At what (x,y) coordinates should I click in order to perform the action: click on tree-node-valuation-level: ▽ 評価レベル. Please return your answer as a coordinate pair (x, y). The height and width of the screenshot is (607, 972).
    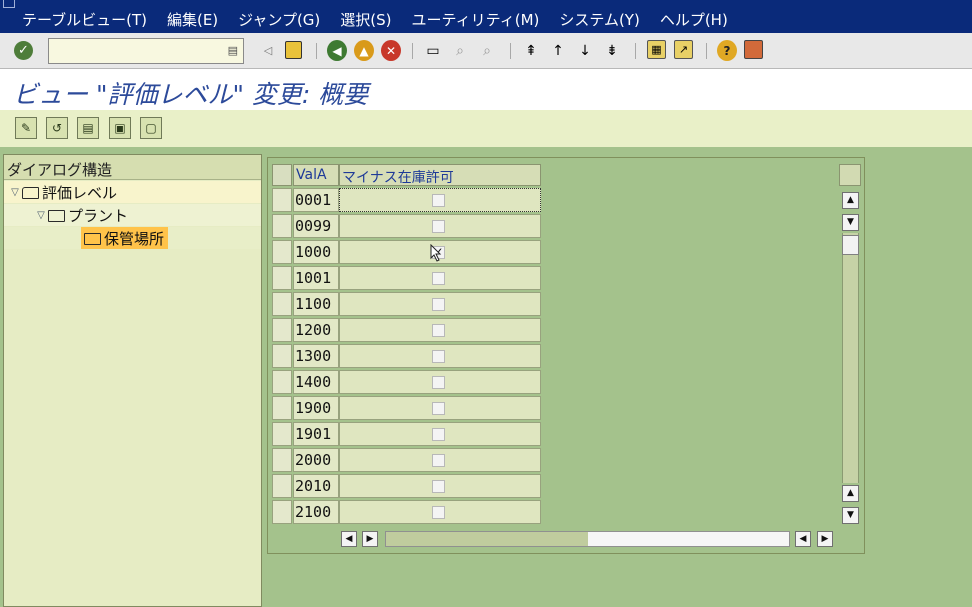
    Looking at the image, I should click on (62, 192).